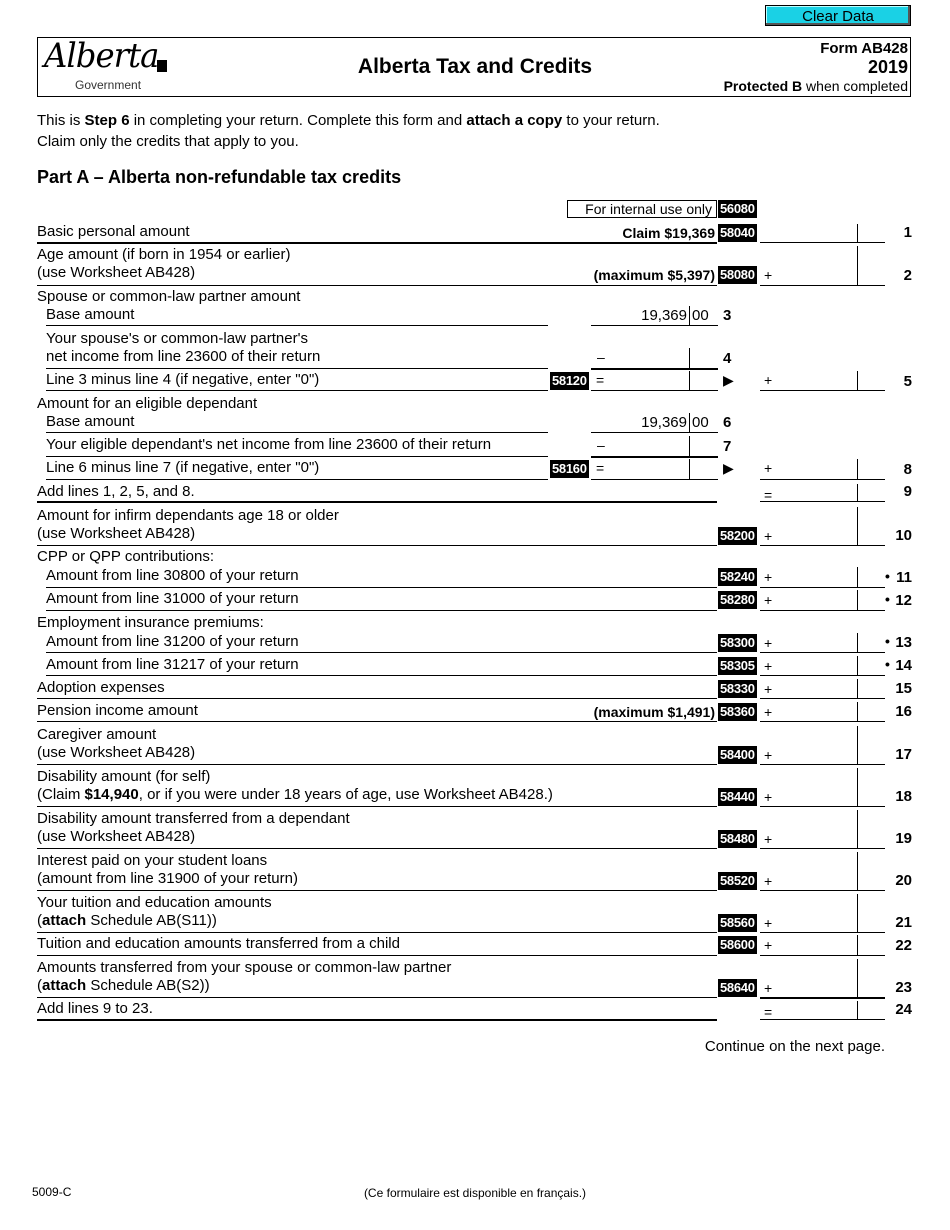 The image size is (950, 1230). I want to click on line-2-number: 2, so click(907, 275).